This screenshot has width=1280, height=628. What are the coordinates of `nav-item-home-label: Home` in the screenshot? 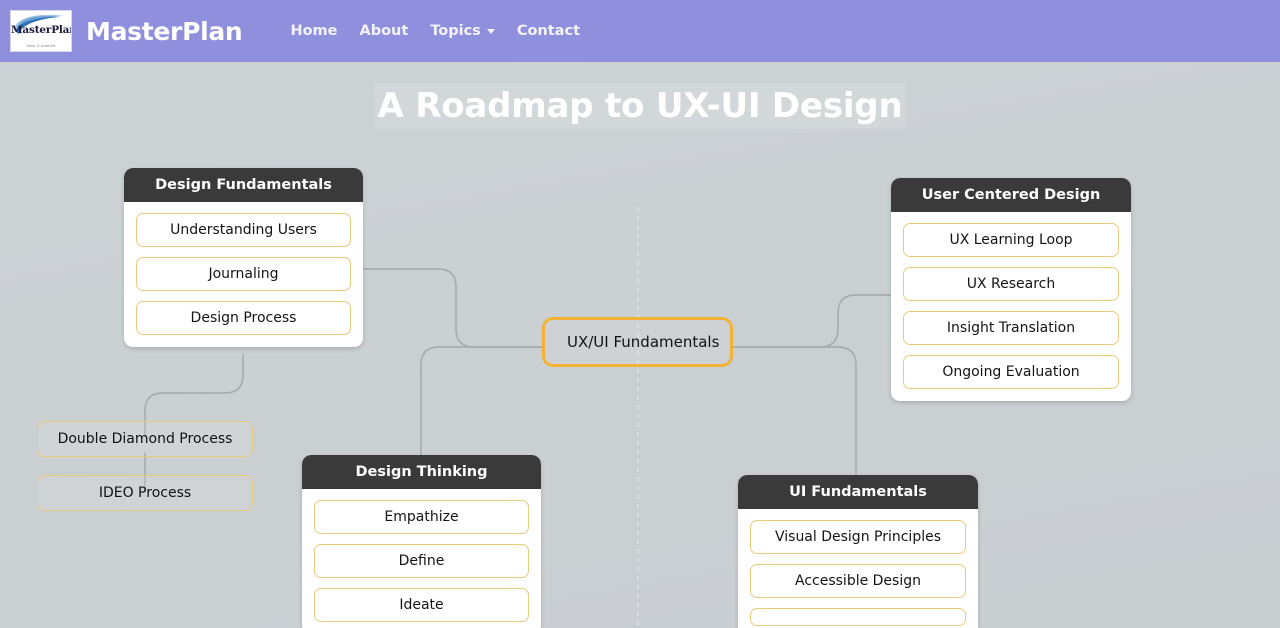 It's located at (314, 31).